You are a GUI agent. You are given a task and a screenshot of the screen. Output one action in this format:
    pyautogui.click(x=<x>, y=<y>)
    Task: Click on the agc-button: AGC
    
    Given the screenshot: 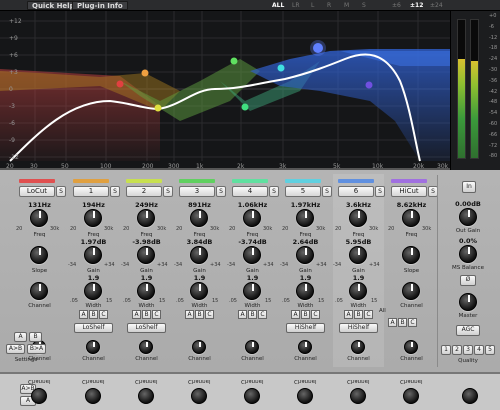 What is the action you would take?
    pyautogui.click(x=468, y=330)
    